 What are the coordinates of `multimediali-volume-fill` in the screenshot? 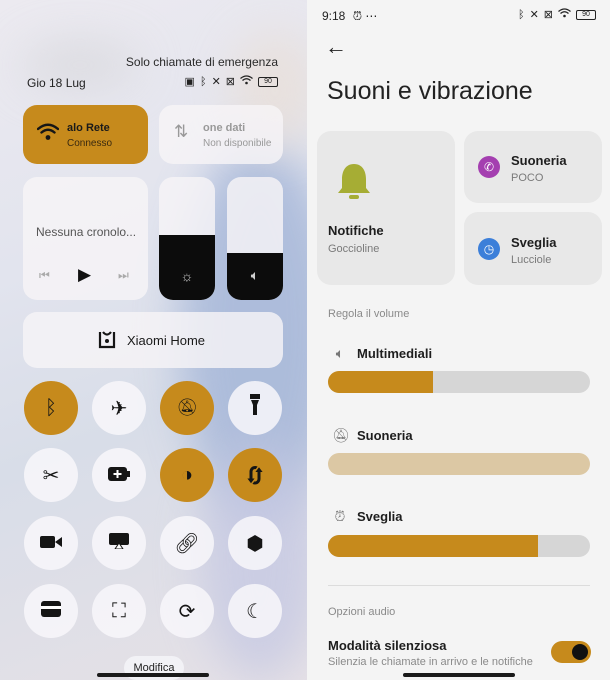 It's located at (380, 382).